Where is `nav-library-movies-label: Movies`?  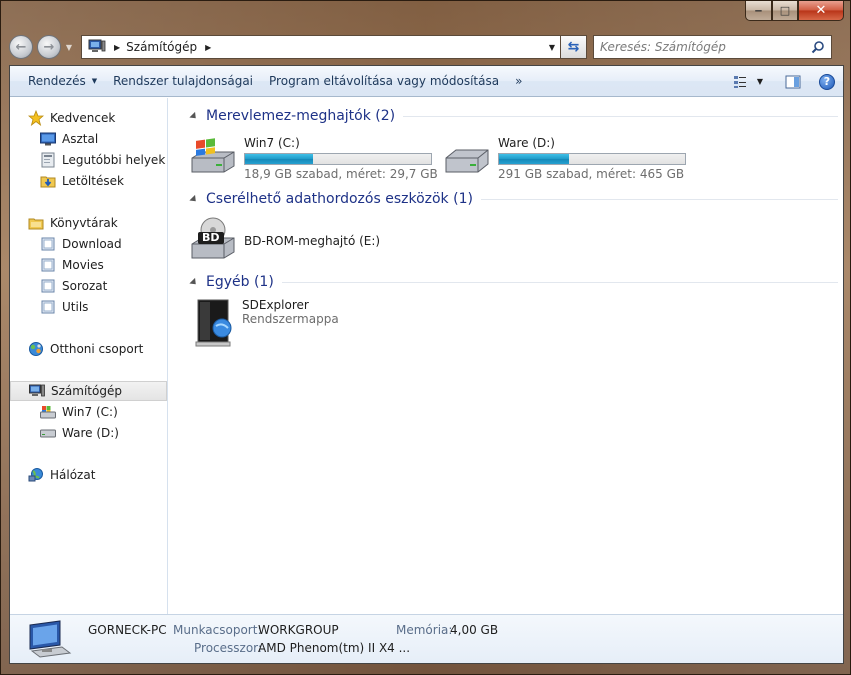
nav-library-movies-label: Movies is located at coordinates (83, 265).